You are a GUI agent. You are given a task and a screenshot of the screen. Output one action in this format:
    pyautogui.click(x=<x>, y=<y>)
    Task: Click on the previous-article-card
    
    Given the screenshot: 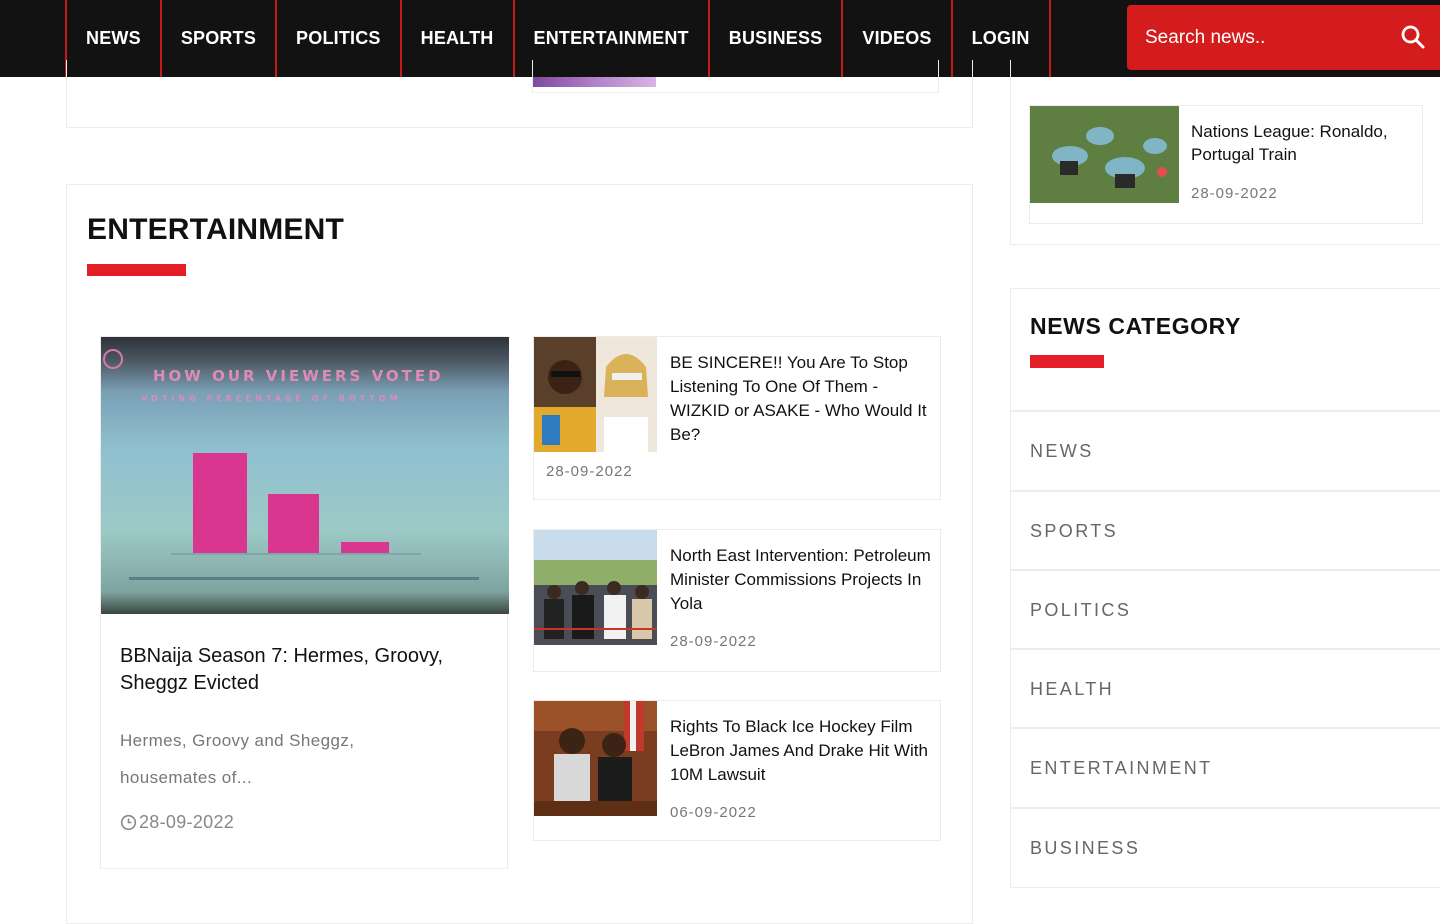 What is the action you would take?
    pyautogui.click(x=735, y=76)
    